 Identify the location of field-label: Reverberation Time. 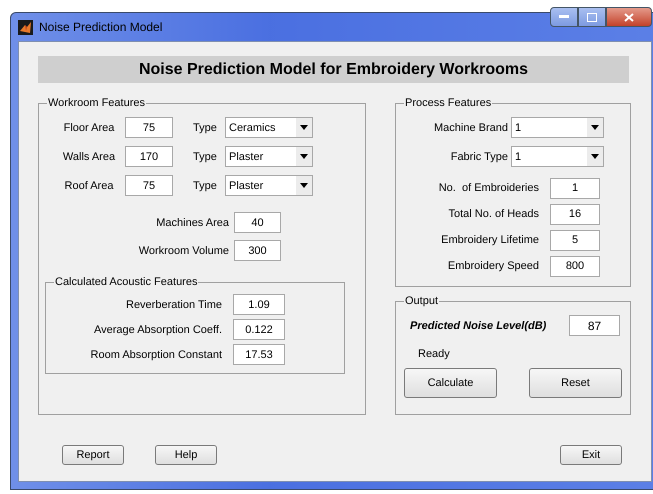
(173, 304).